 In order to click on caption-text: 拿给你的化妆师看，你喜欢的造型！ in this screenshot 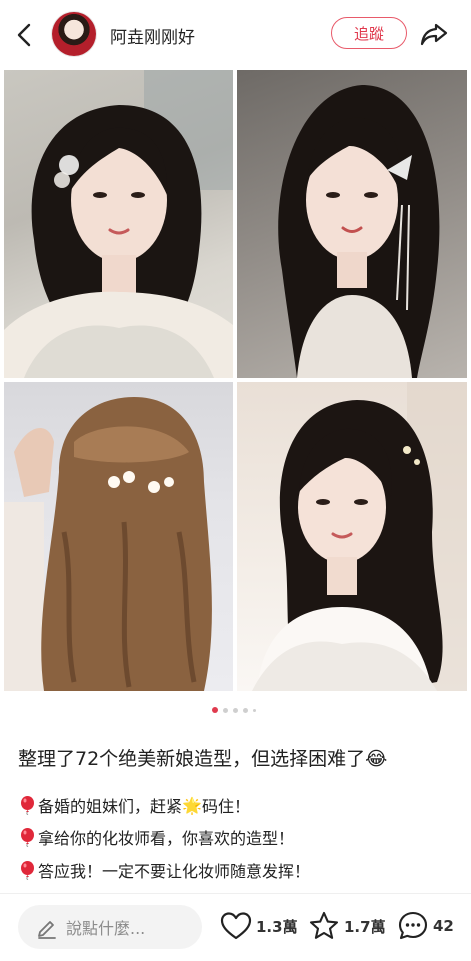, I will do `click(166, 838)`.